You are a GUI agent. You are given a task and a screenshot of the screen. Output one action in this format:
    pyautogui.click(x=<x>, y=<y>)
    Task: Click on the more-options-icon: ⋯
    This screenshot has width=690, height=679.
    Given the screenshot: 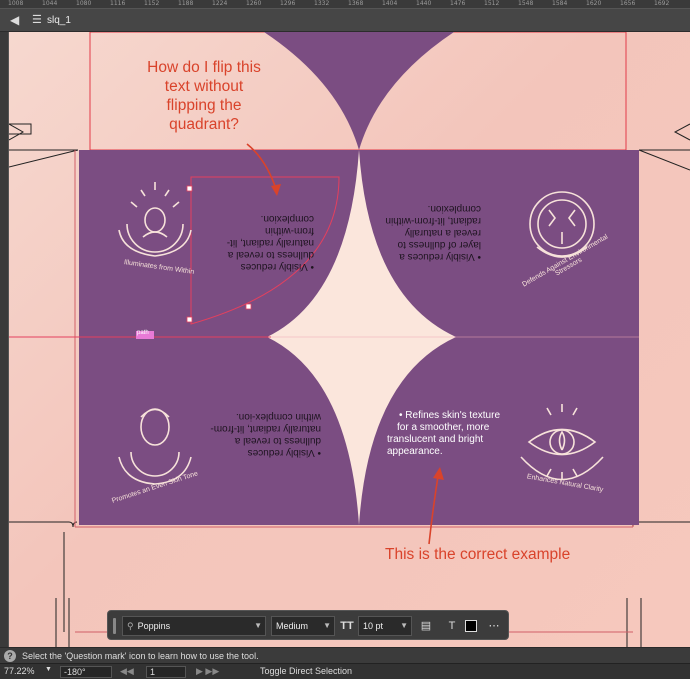 What is the action you would take?
    pyautogui.click(x=494, y=626)
    